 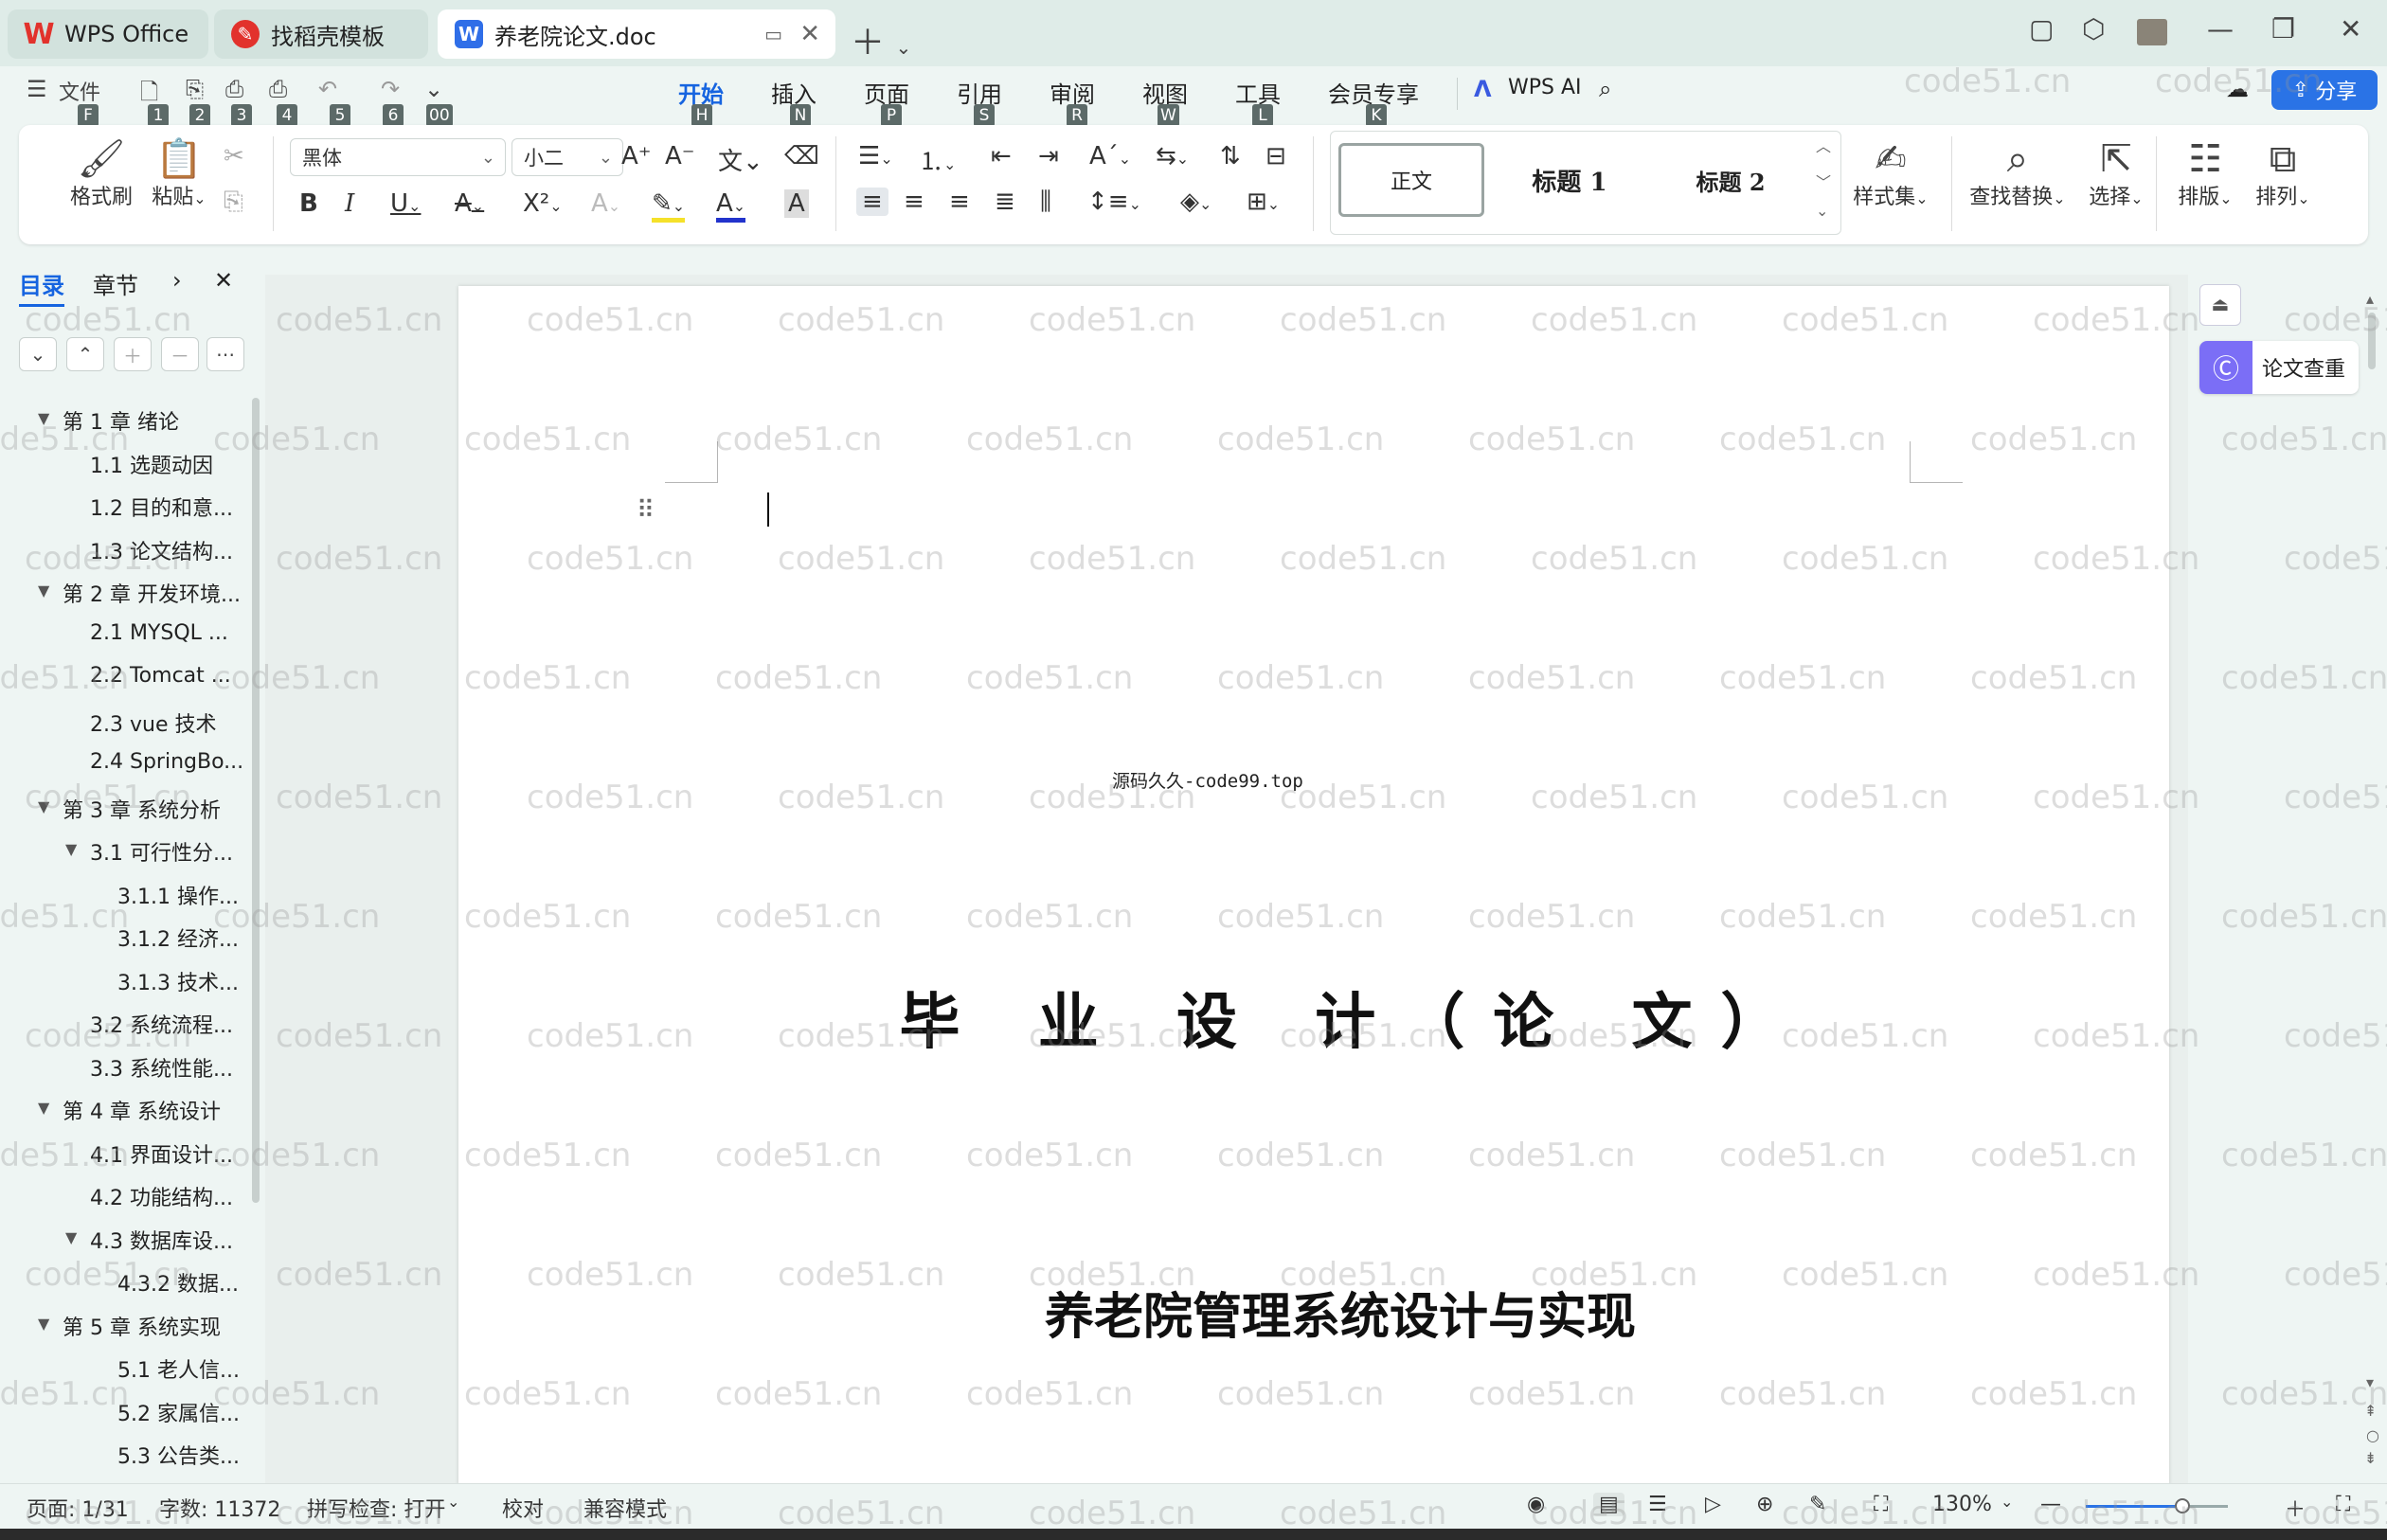 I want to click on hamburger-icon: ☰, so click(x=37, y=89).